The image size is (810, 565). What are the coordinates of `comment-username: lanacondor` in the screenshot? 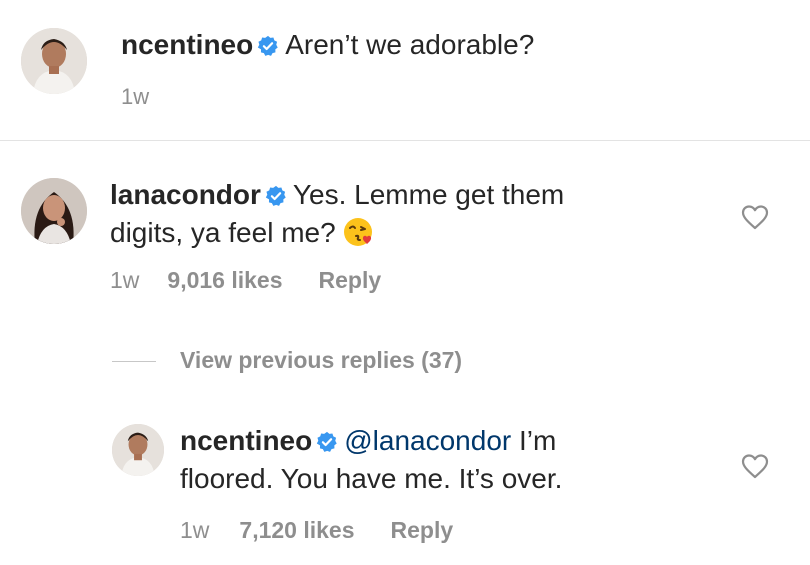 It's located at (185, 194).